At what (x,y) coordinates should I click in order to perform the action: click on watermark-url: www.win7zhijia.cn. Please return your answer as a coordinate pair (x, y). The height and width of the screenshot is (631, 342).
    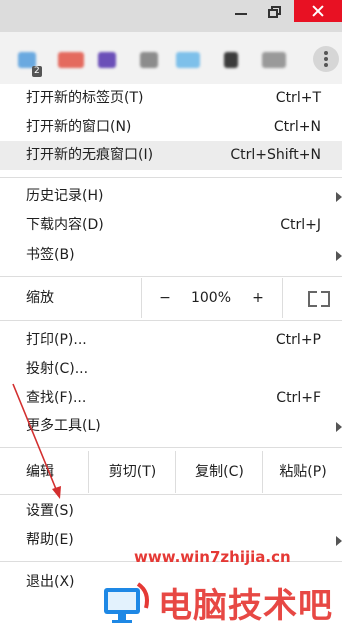
    Looking at the image, I should click on (212, 557).